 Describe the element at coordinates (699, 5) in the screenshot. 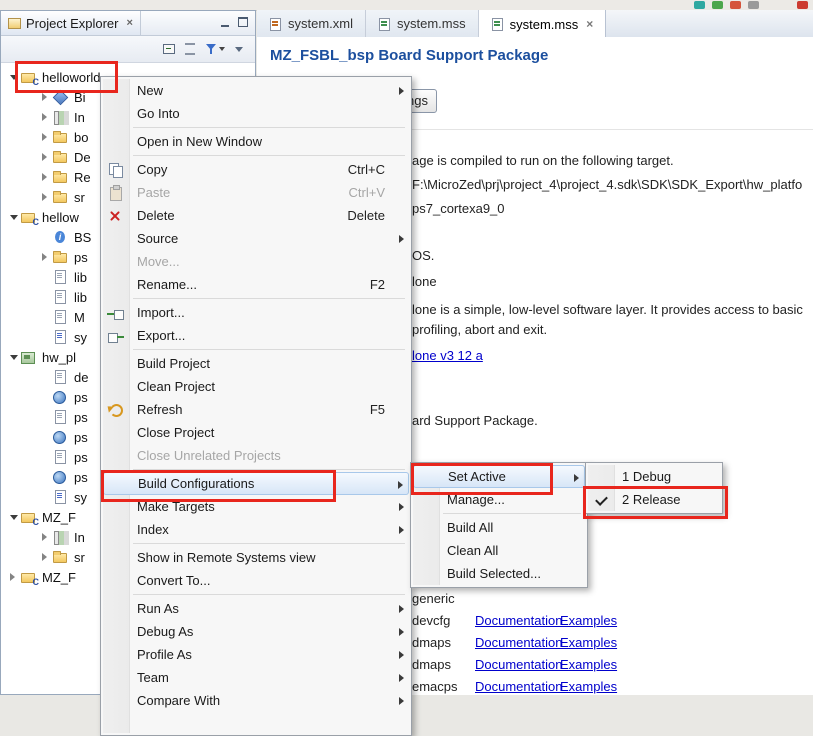

I see `teal-tool-icon` at that location.